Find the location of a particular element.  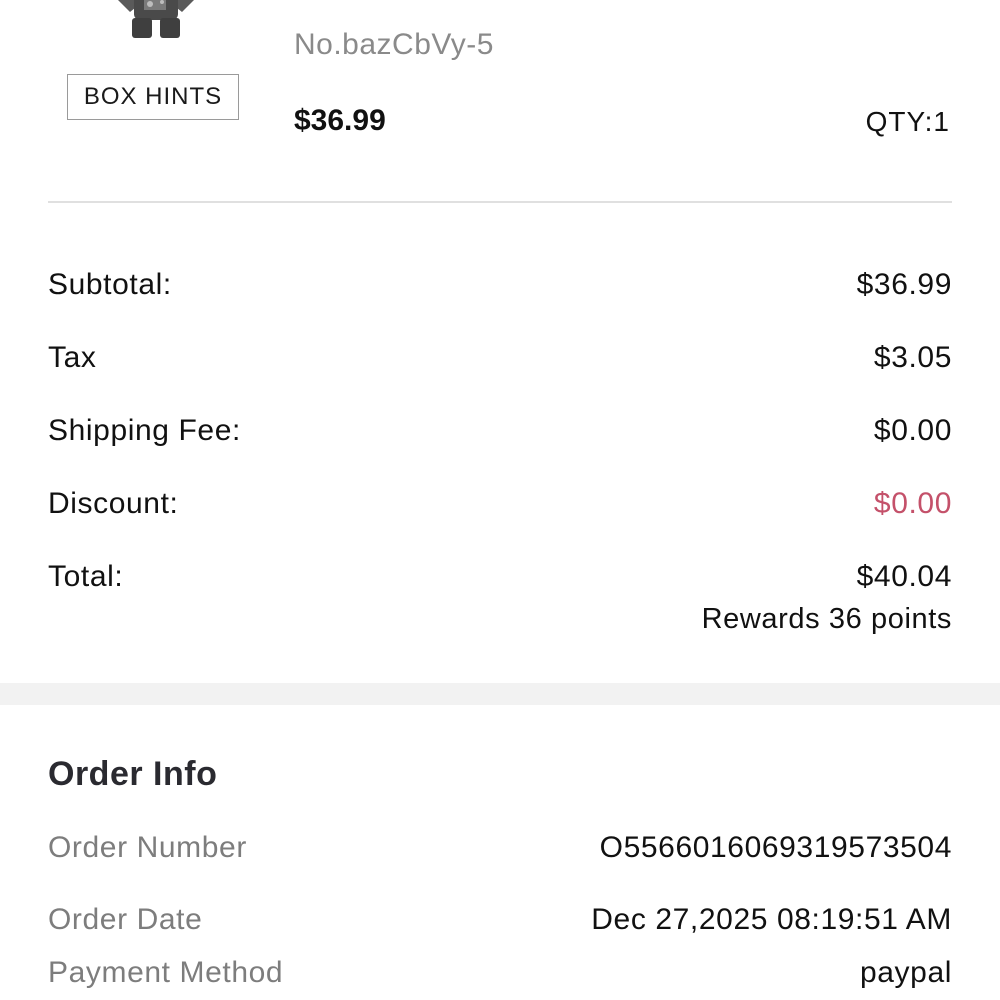

total-label: Total: is located at coordinates (86, 576).